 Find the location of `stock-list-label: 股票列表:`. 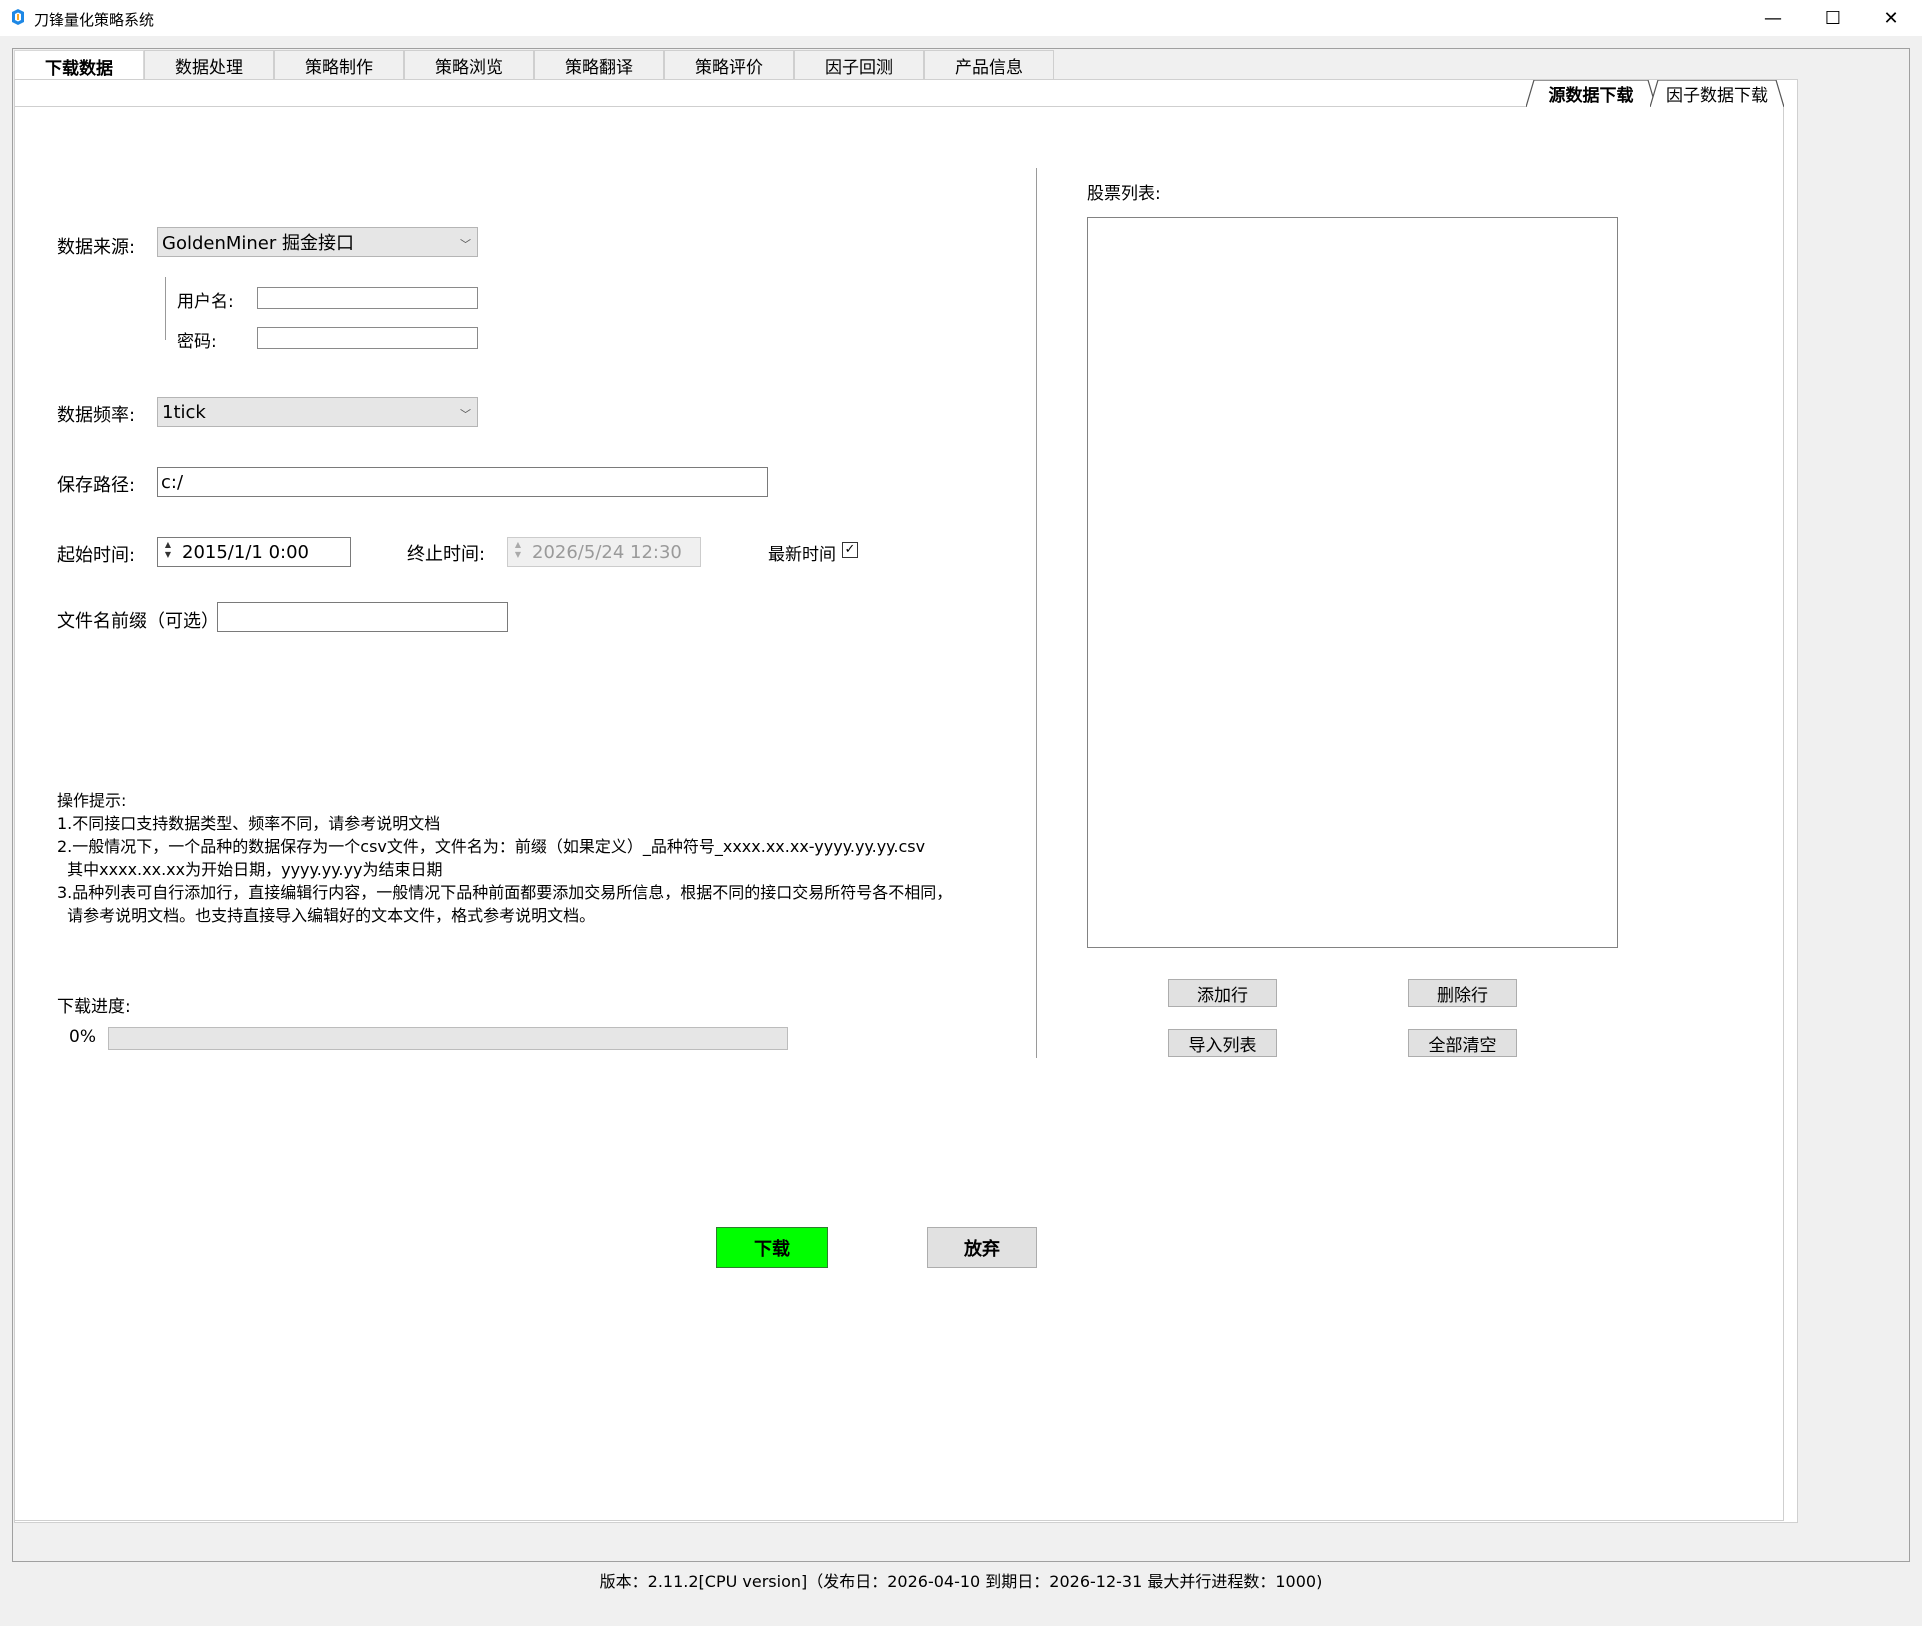

stock-list-label: 股票列表: is located at coordinates (1124, 194).